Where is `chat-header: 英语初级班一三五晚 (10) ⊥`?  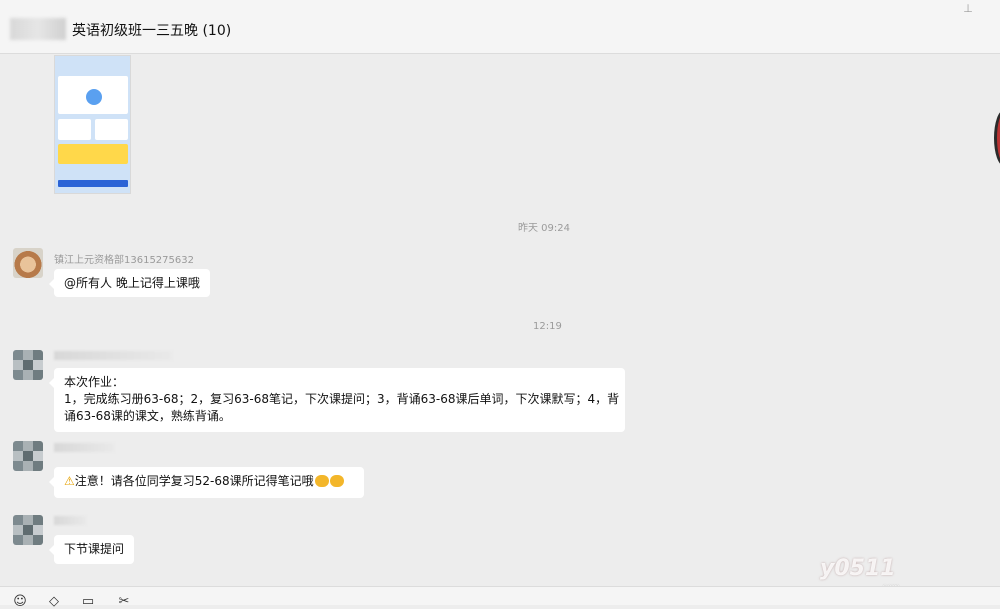
chat-header: 英语初级班一三五晚 (10) ⊥ is located at coordinates (500, 27).